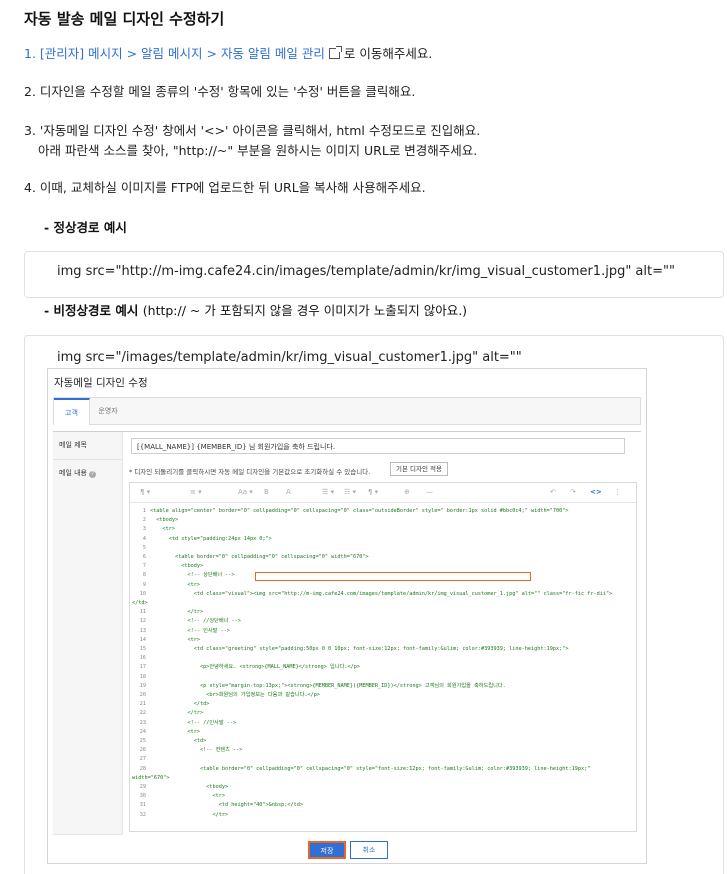  I want to click on align-icon: ☰ ▾, so click(328, 492).